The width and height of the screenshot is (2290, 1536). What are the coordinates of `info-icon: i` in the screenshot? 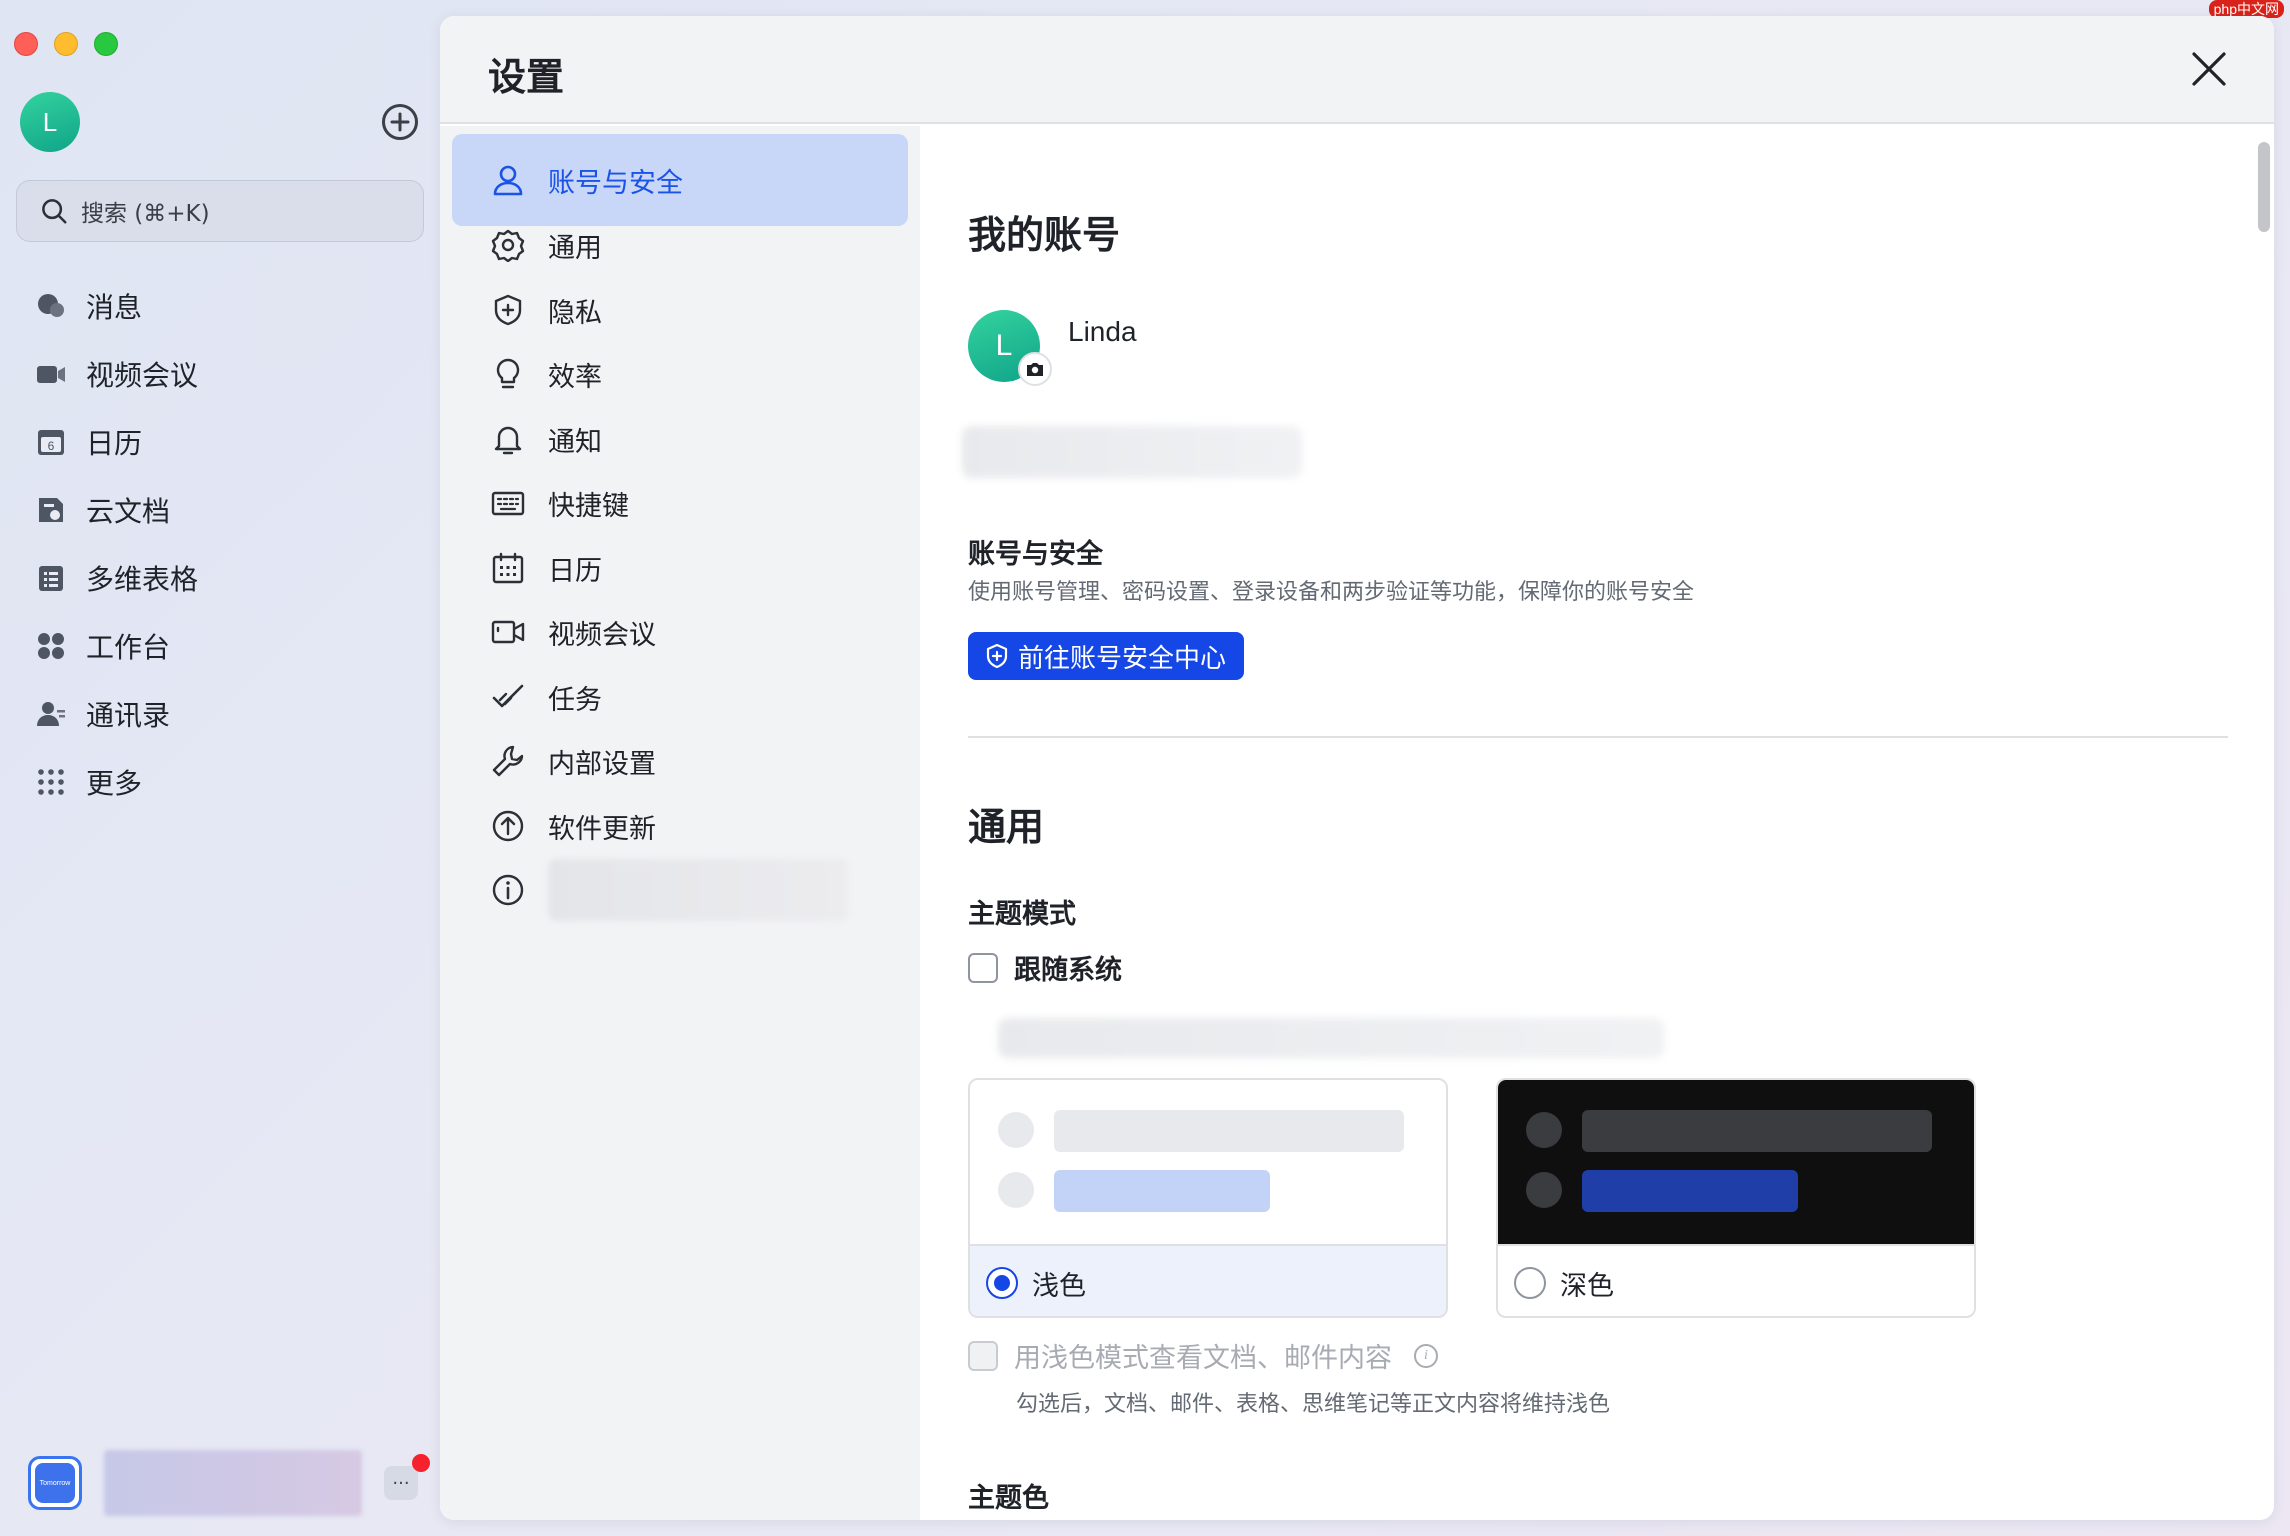 It's located at (1426, 1355).